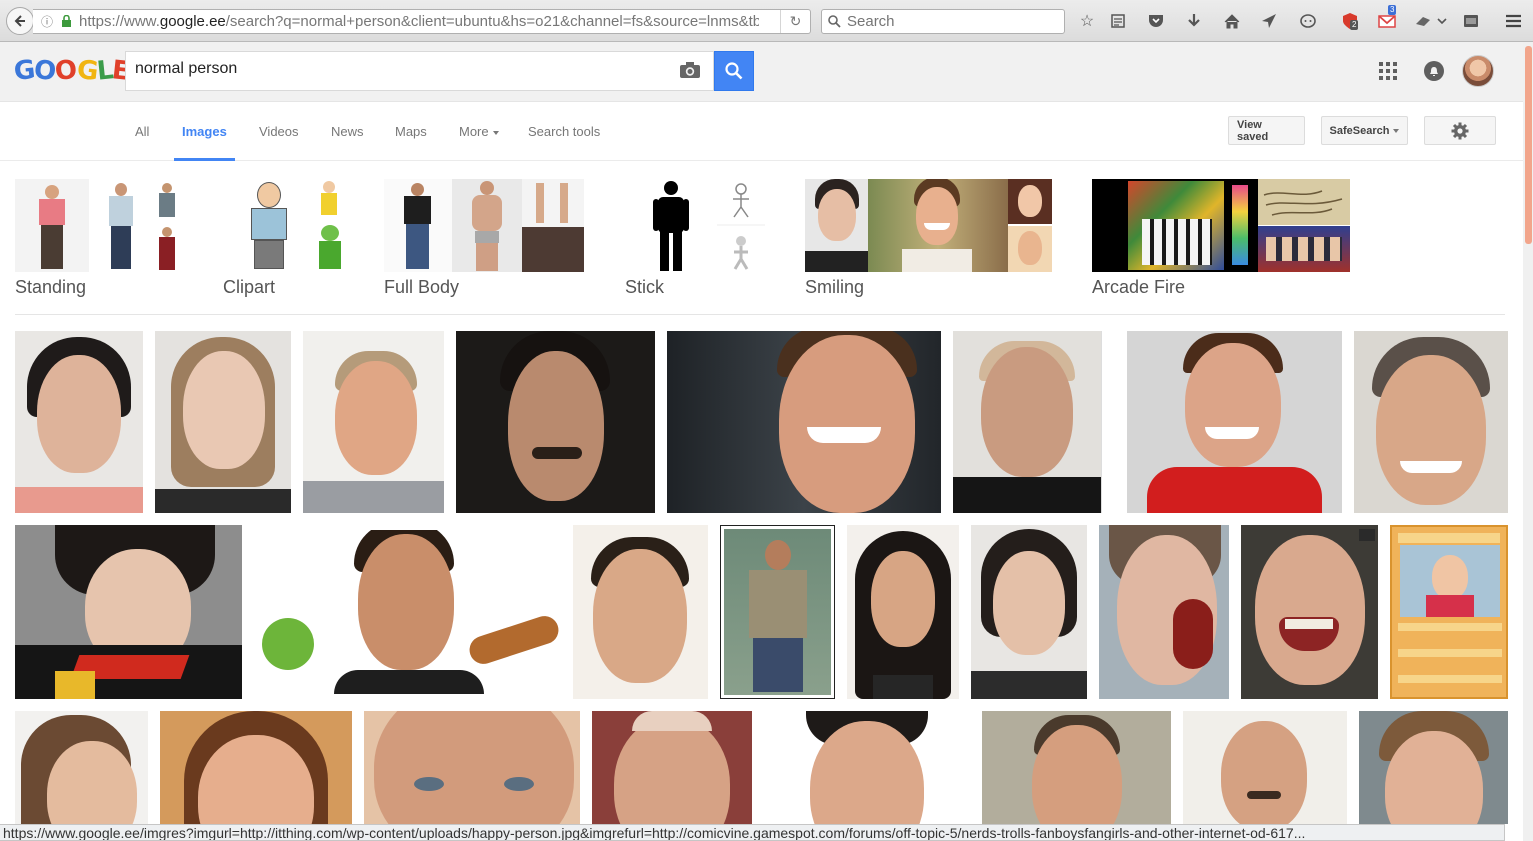 This screenshot has width=1533, height=841. Describe the element at coordinates (760, 314) in the screenshot. I see `related-divider` at that location.